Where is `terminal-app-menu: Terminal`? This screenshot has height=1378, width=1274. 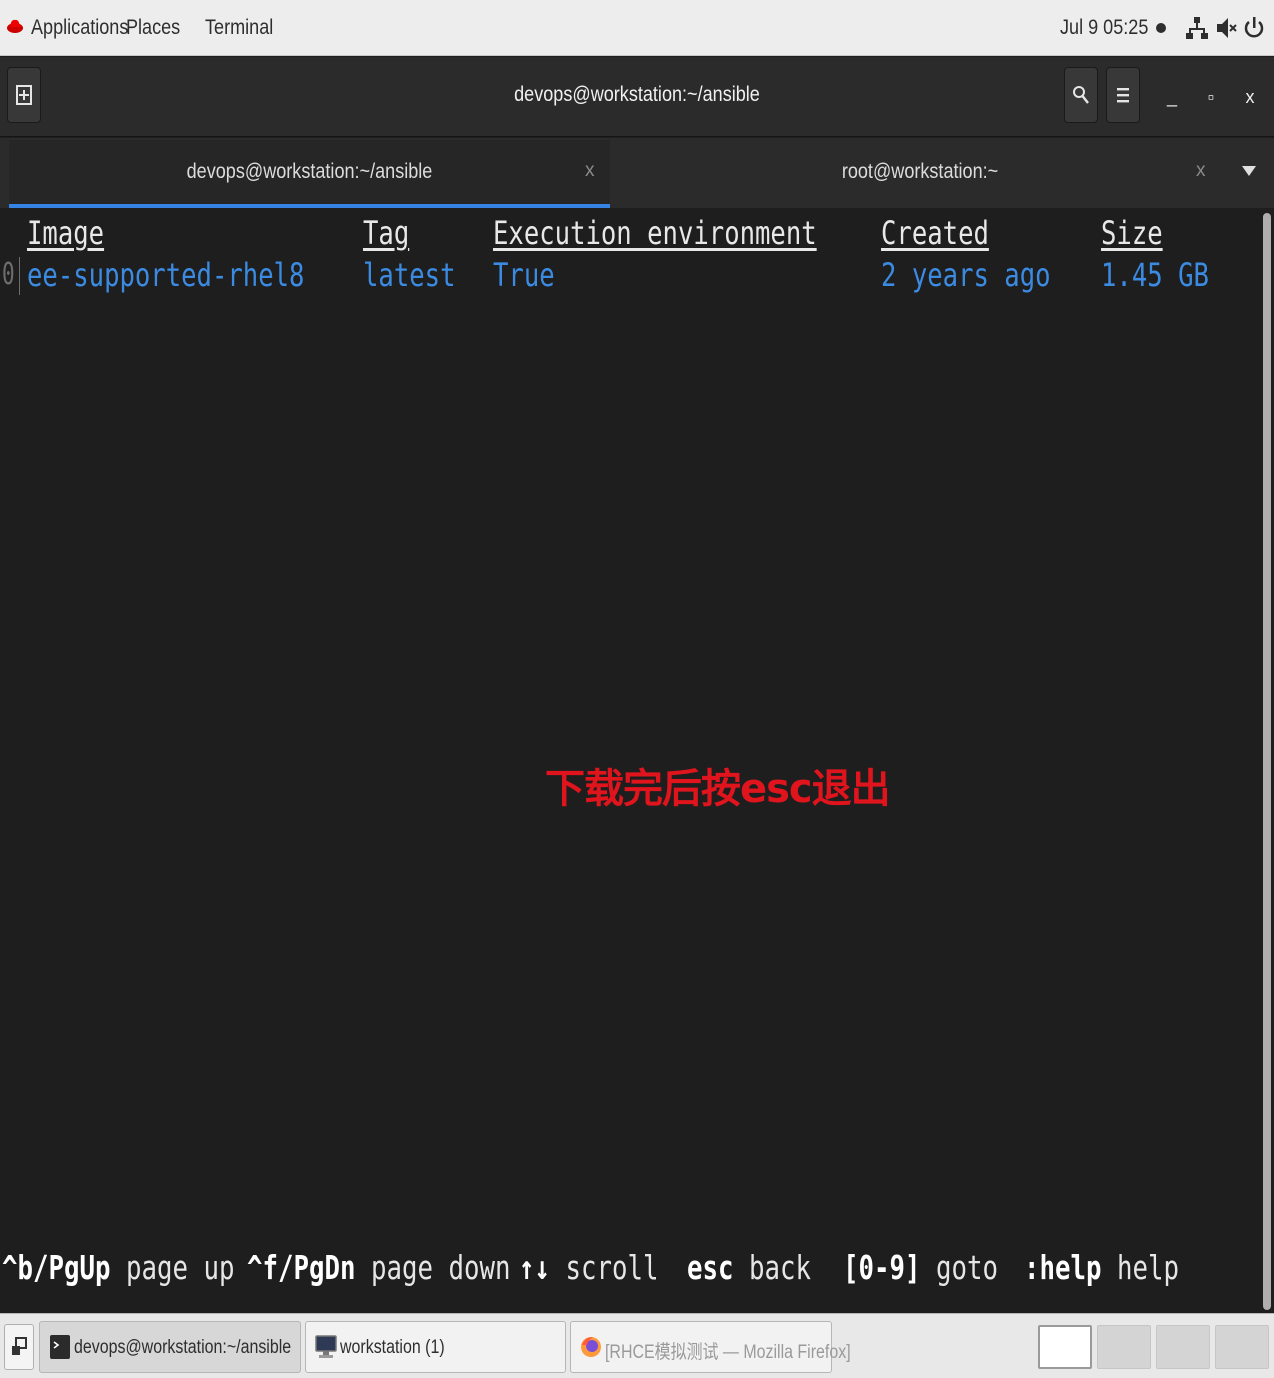 terminal-app-menu: Terminal is located at coordinates (239, 28).